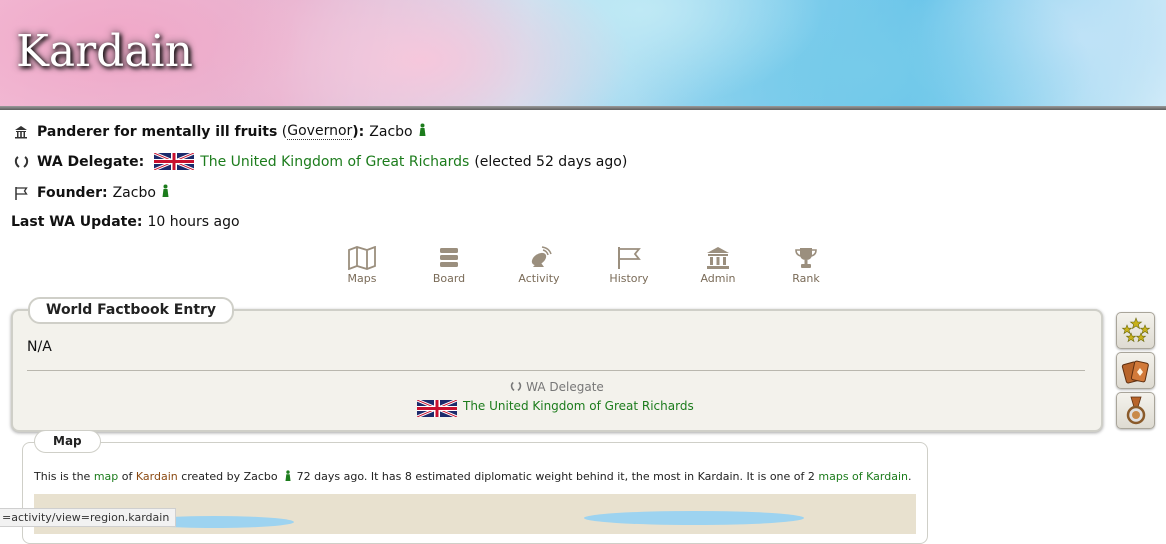 The image size is (1166, 544). I want to click on governor-name-link: Zacbo, so click(390, 132).